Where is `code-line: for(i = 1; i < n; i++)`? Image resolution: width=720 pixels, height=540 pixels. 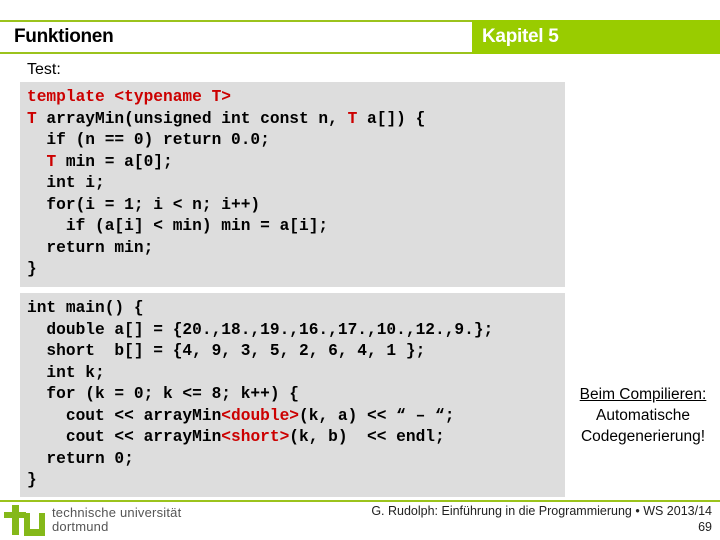
code-line: for(i = 1; i < n; i++) is located at coordinates (226, 206).